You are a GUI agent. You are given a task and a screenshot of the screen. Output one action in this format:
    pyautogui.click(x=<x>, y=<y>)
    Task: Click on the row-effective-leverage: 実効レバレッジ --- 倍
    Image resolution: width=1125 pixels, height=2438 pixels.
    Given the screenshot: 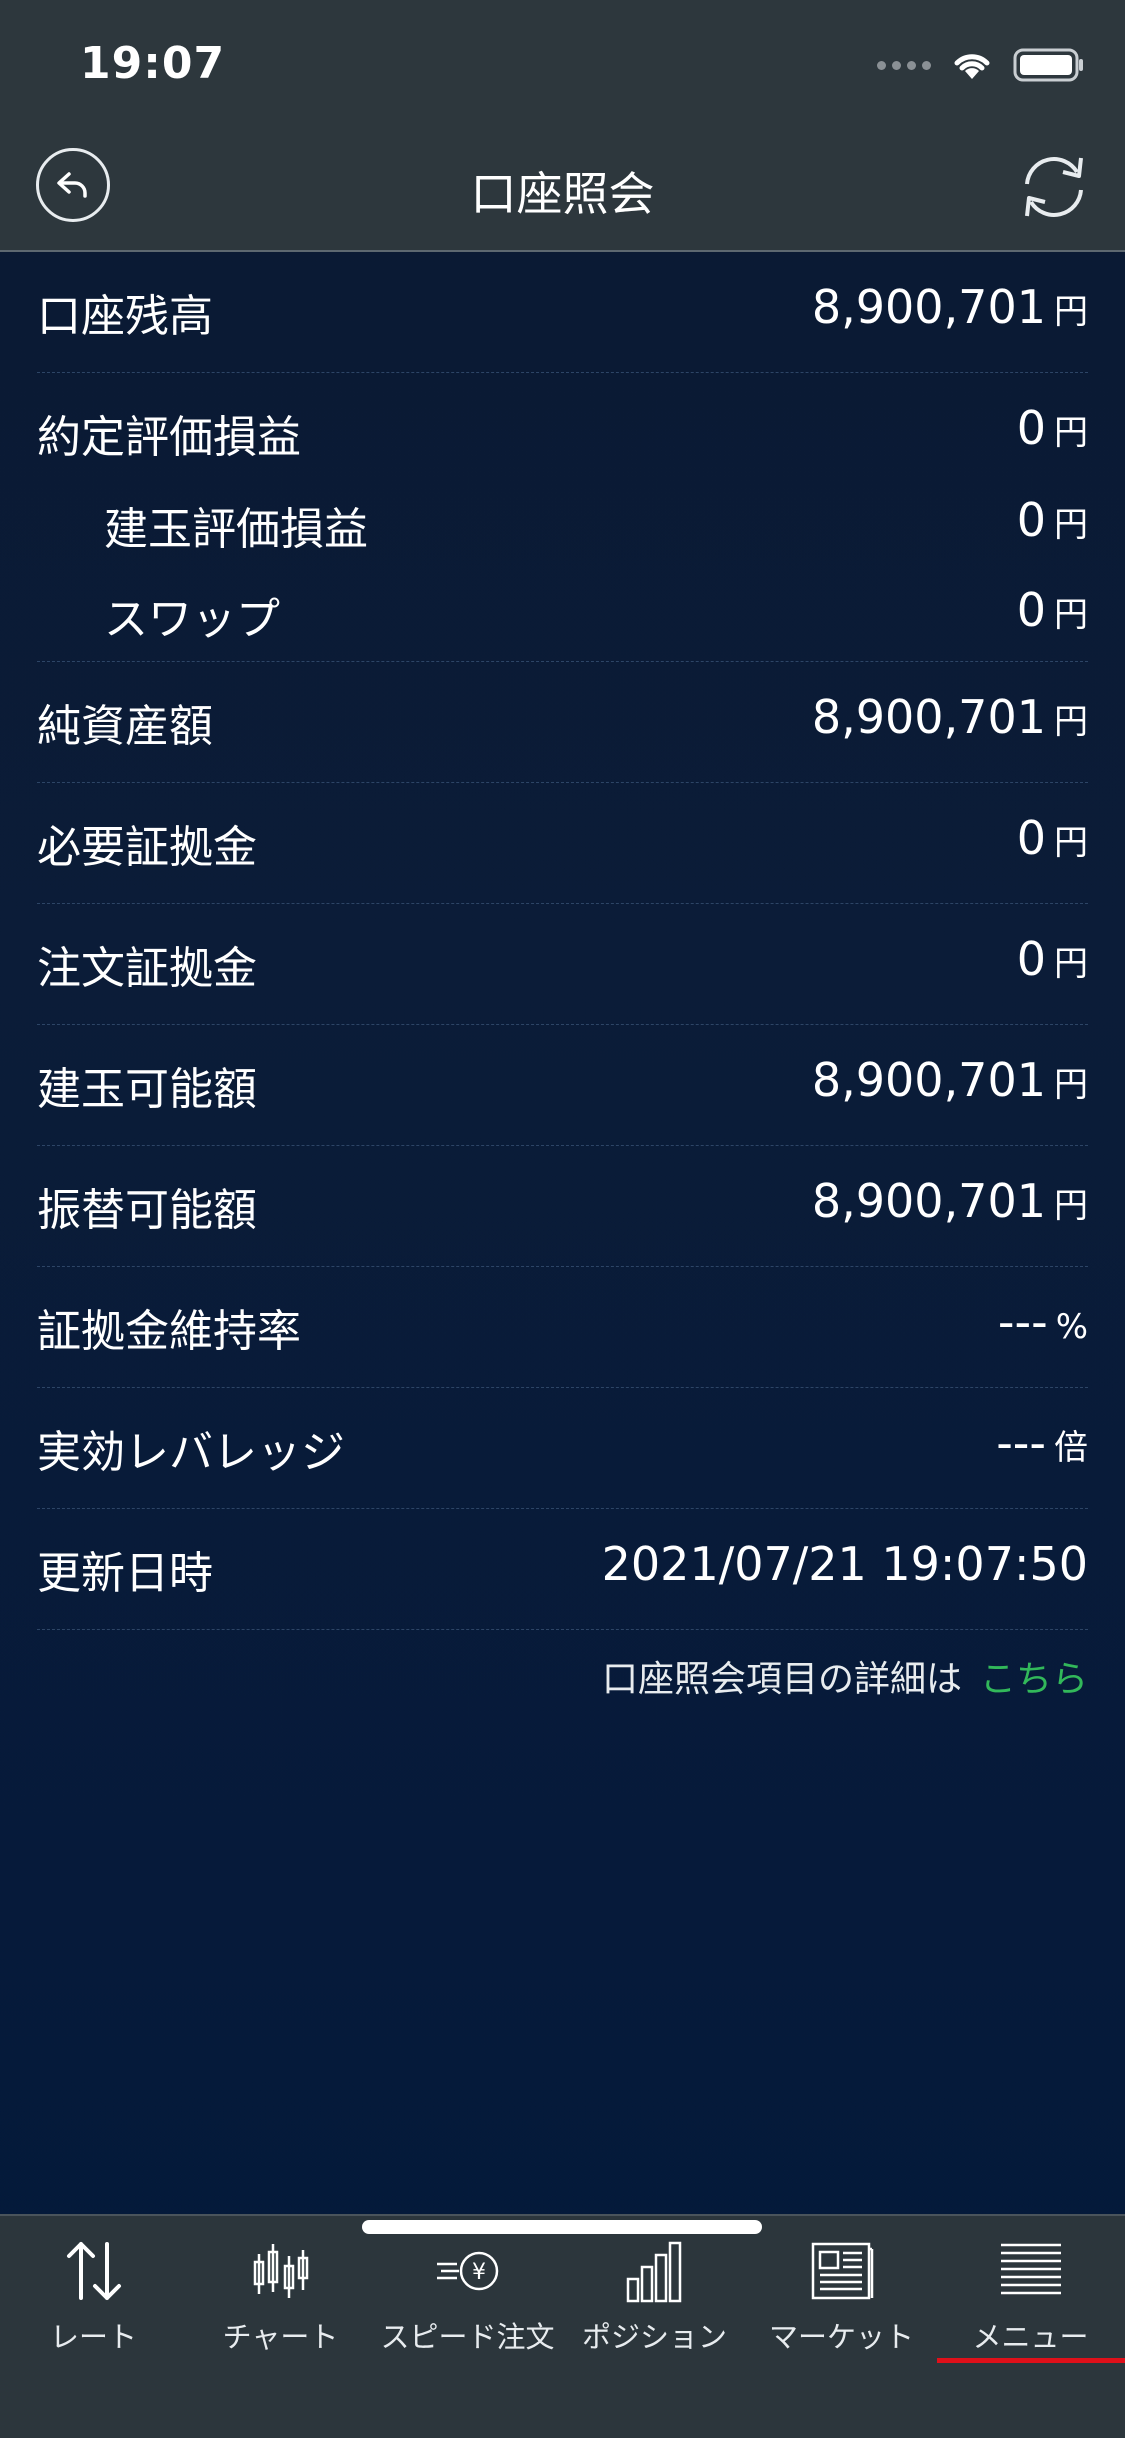 What is the action you would take?
    pyautogui.click(x=562, y=1448)
    